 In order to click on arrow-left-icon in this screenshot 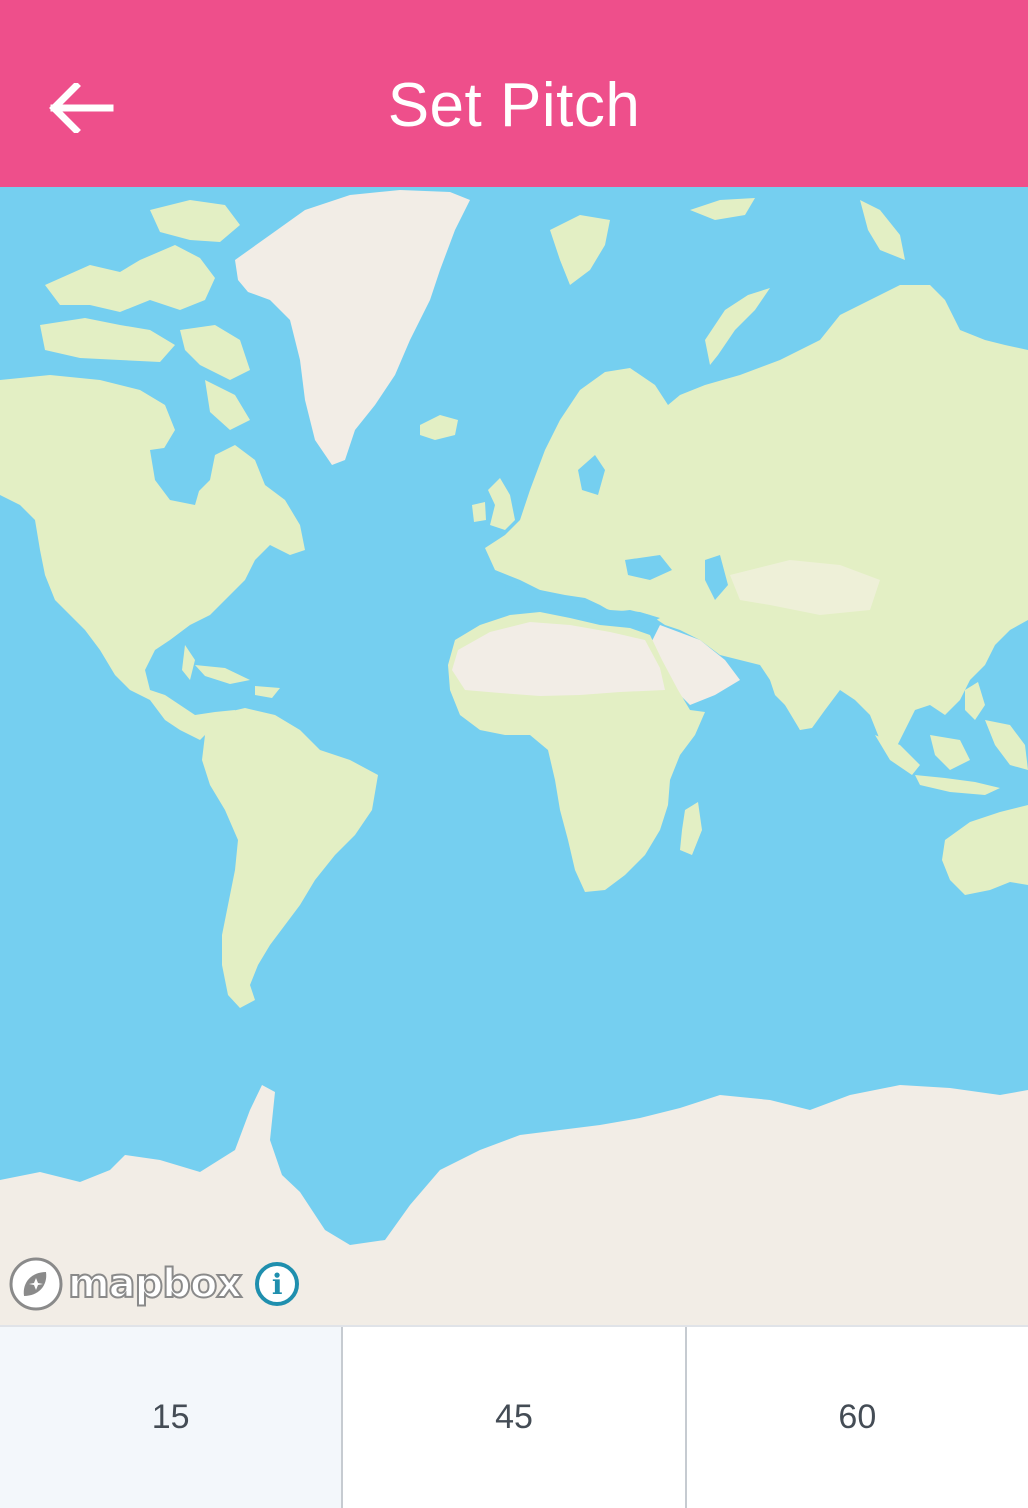, I will do `click(81, 108)`.